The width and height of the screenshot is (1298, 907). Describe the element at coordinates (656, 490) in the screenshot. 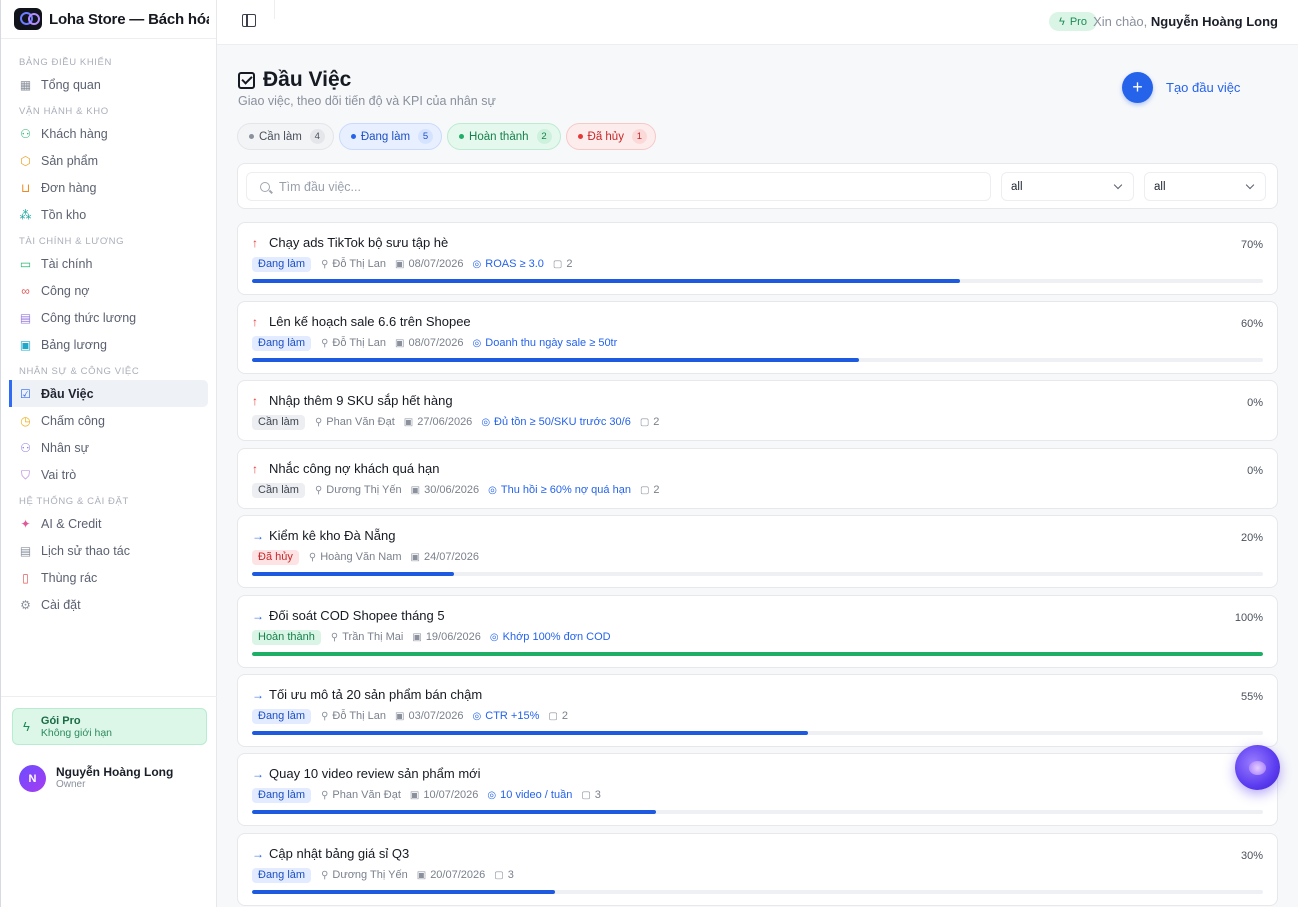

I see `task-comment-count: 2` at that location.